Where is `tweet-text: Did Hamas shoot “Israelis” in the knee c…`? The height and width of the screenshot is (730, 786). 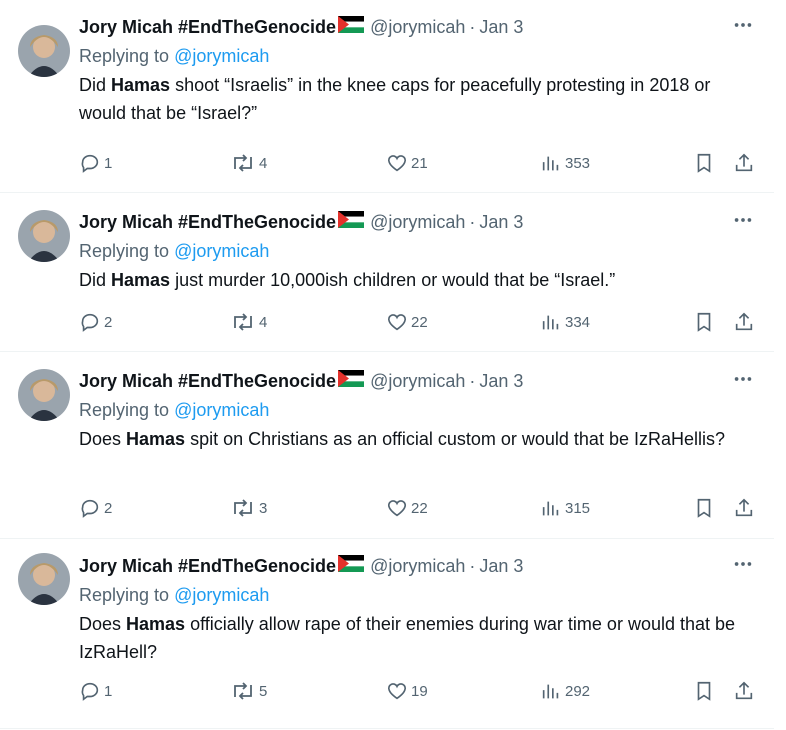 tweet-text: Did Hamas shoot “Israelis” in the knee c… is located at coordinates (419, 99).